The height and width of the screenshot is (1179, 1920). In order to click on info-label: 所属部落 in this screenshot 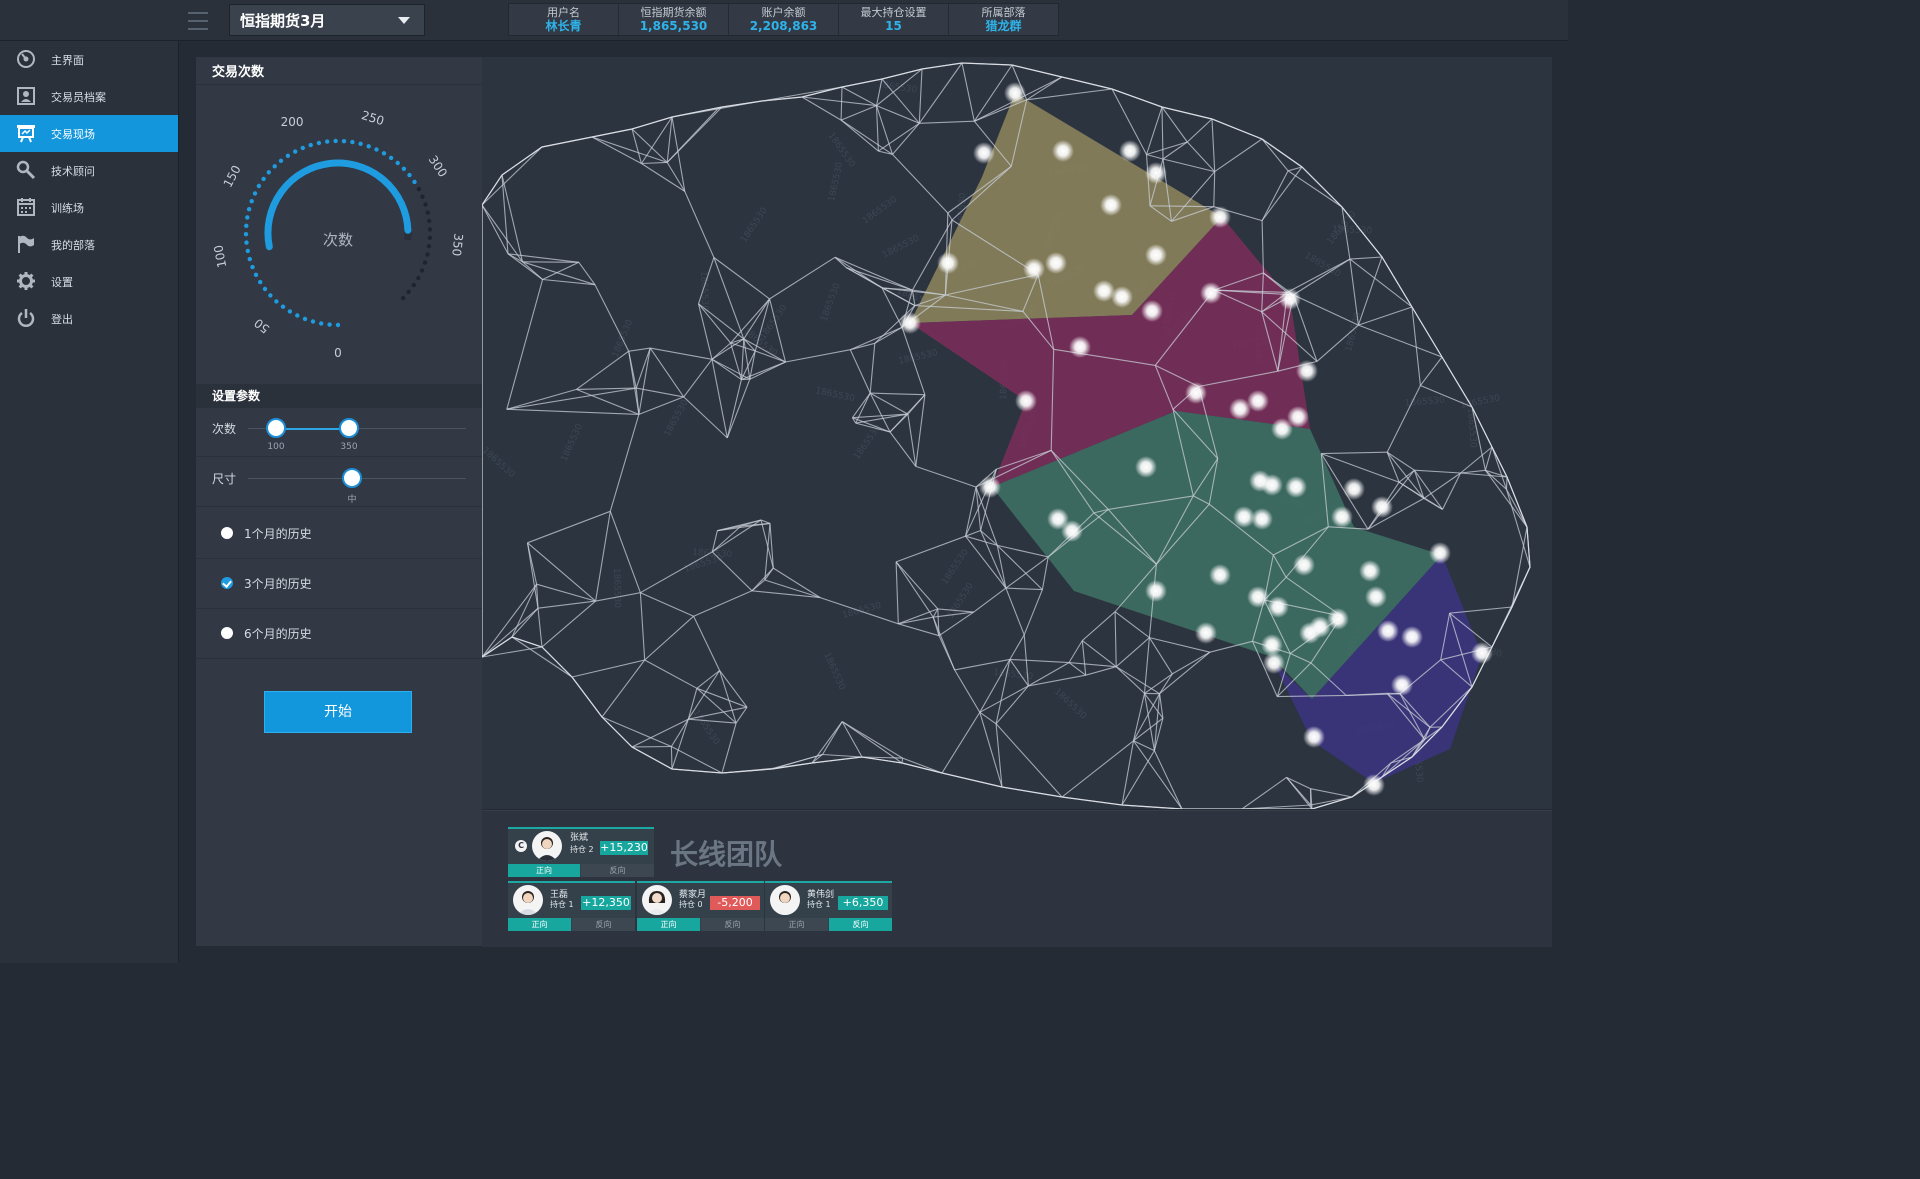, I will do `click(1003, 12)`.